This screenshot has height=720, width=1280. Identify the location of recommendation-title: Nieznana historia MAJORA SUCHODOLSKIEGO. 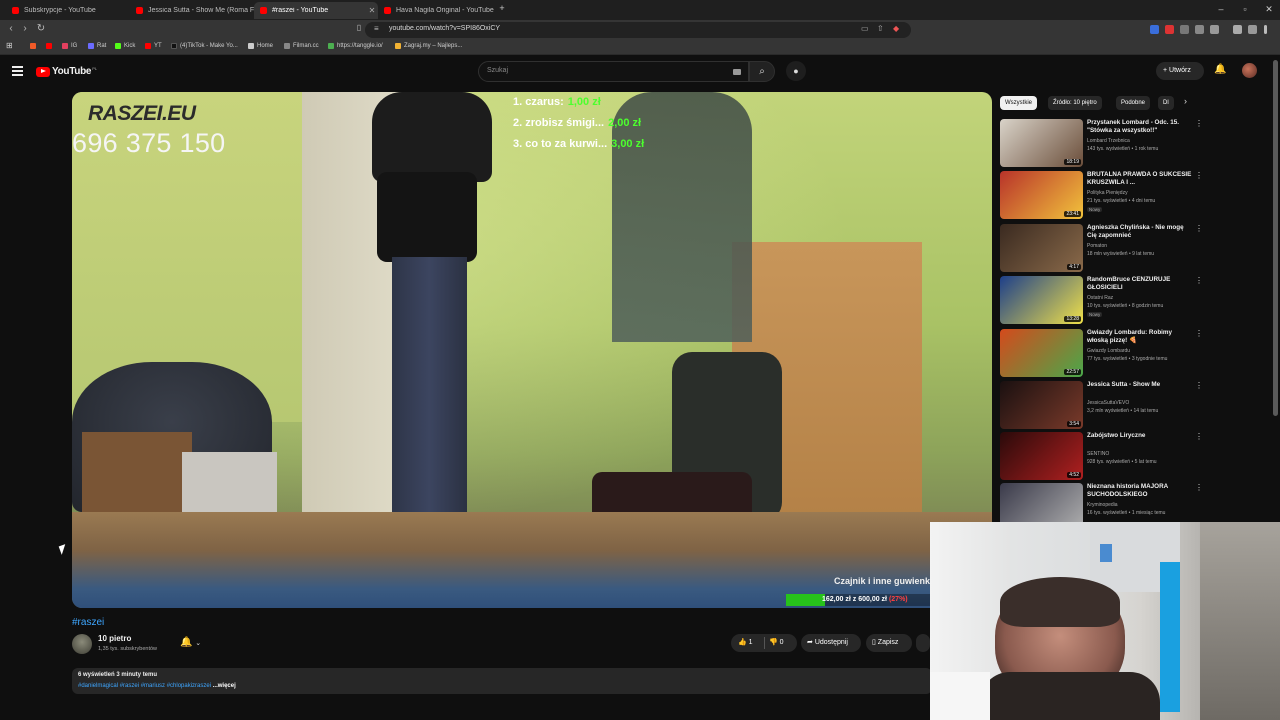
(1139, 491).